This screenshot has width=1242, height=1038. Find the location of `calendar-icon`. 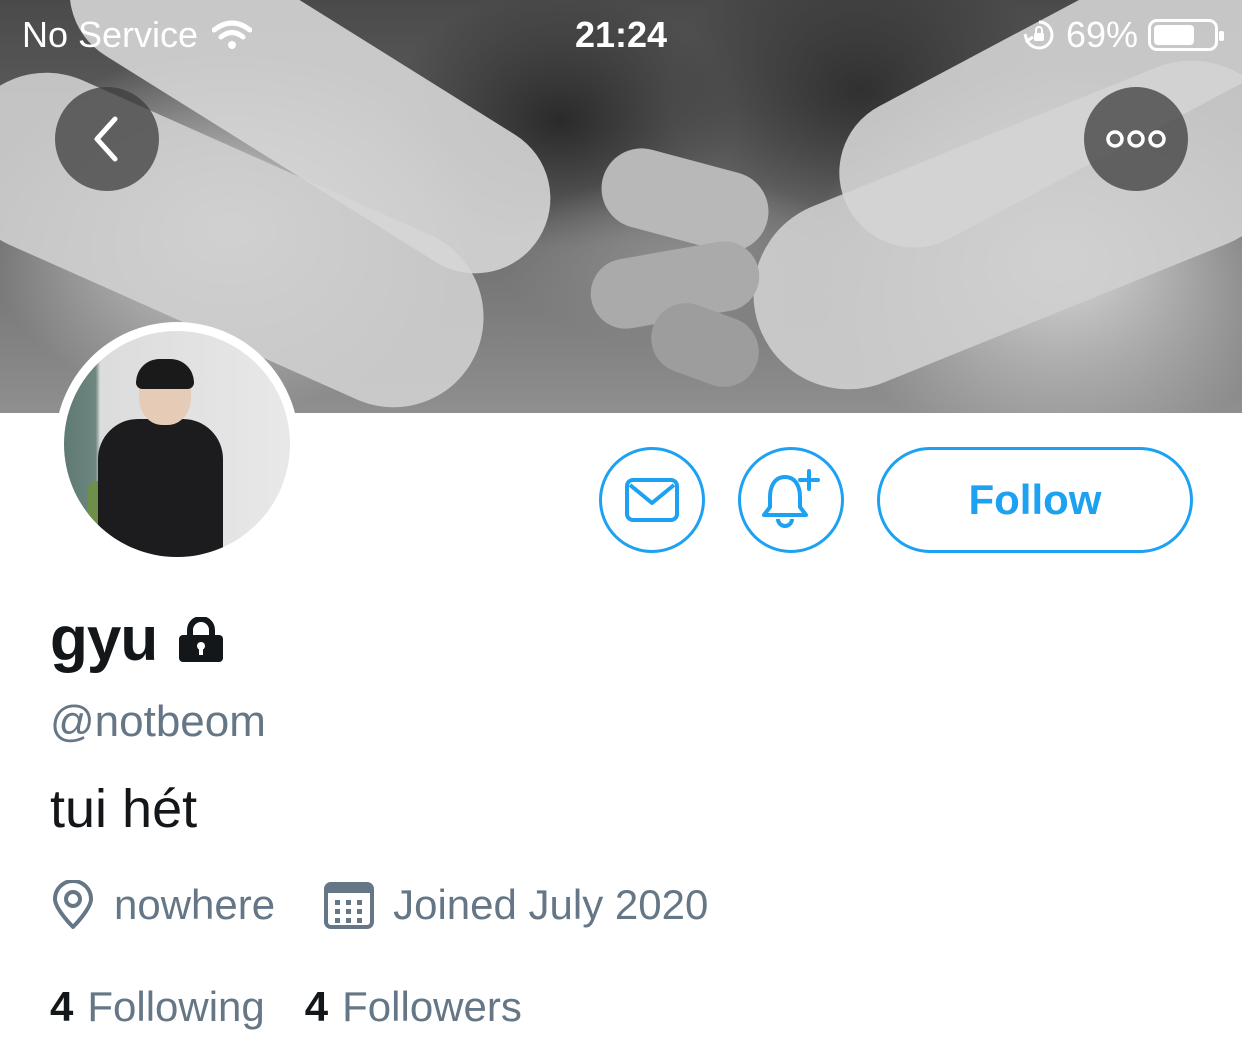

calendar-icon is located at coordinates (349, 905).